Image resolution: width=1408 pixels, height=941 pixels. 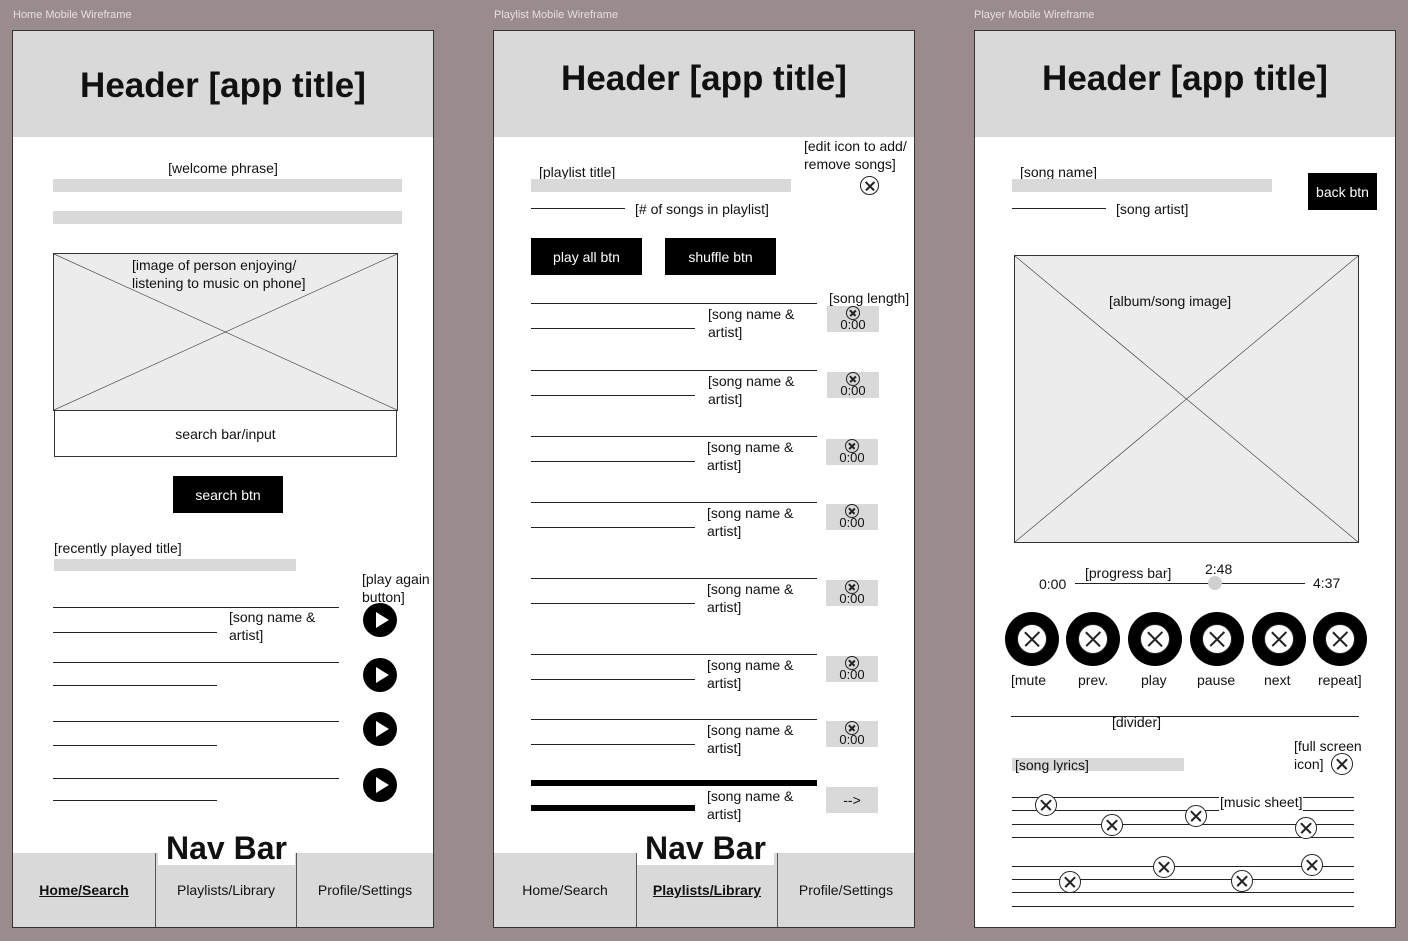 I want to click on next-label: next, so click(x=1277, y=680).